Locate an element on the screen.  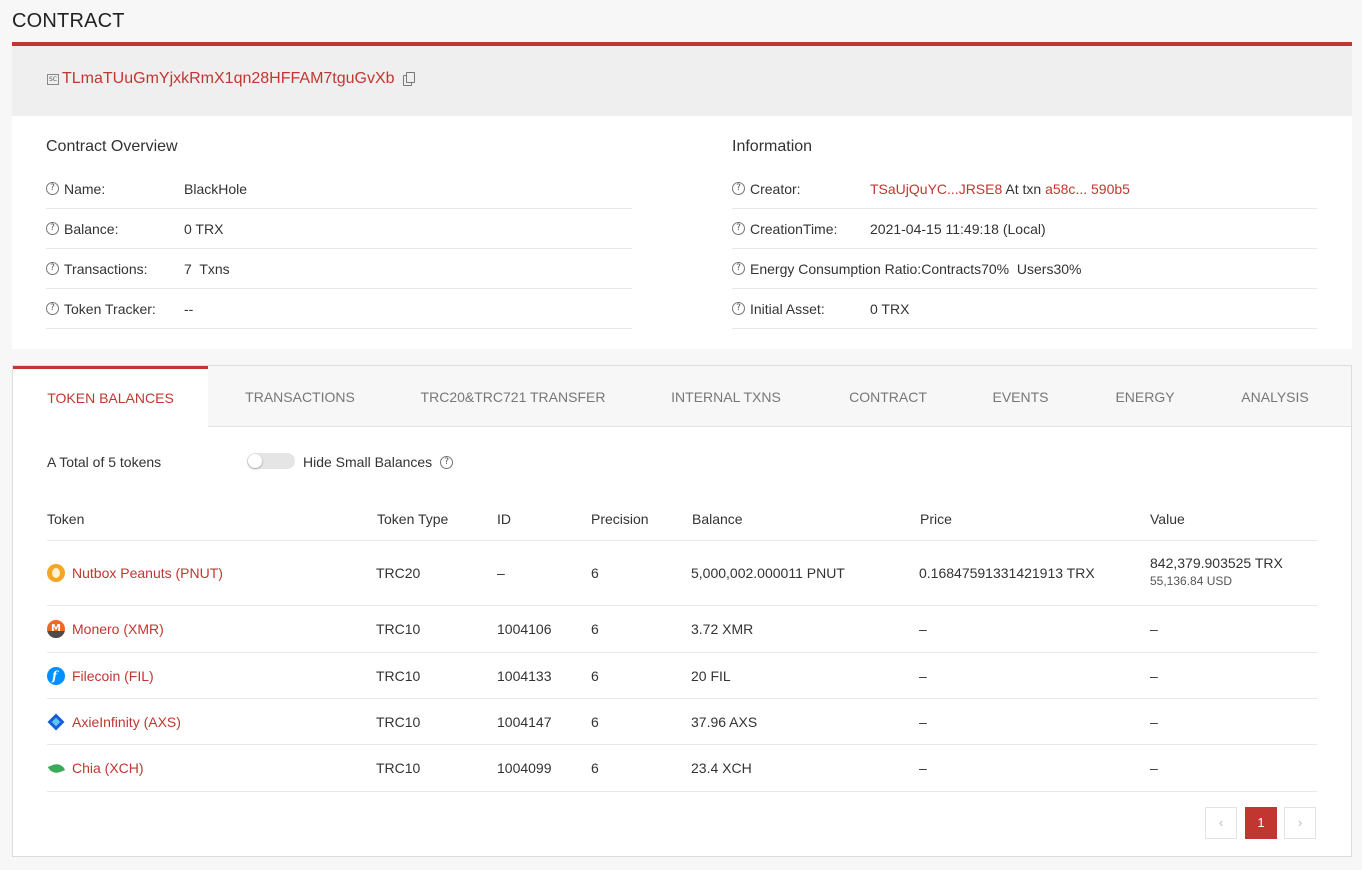
hide-small-balances-label: Hide Small Balances ? is located at coordinates (378, 462).